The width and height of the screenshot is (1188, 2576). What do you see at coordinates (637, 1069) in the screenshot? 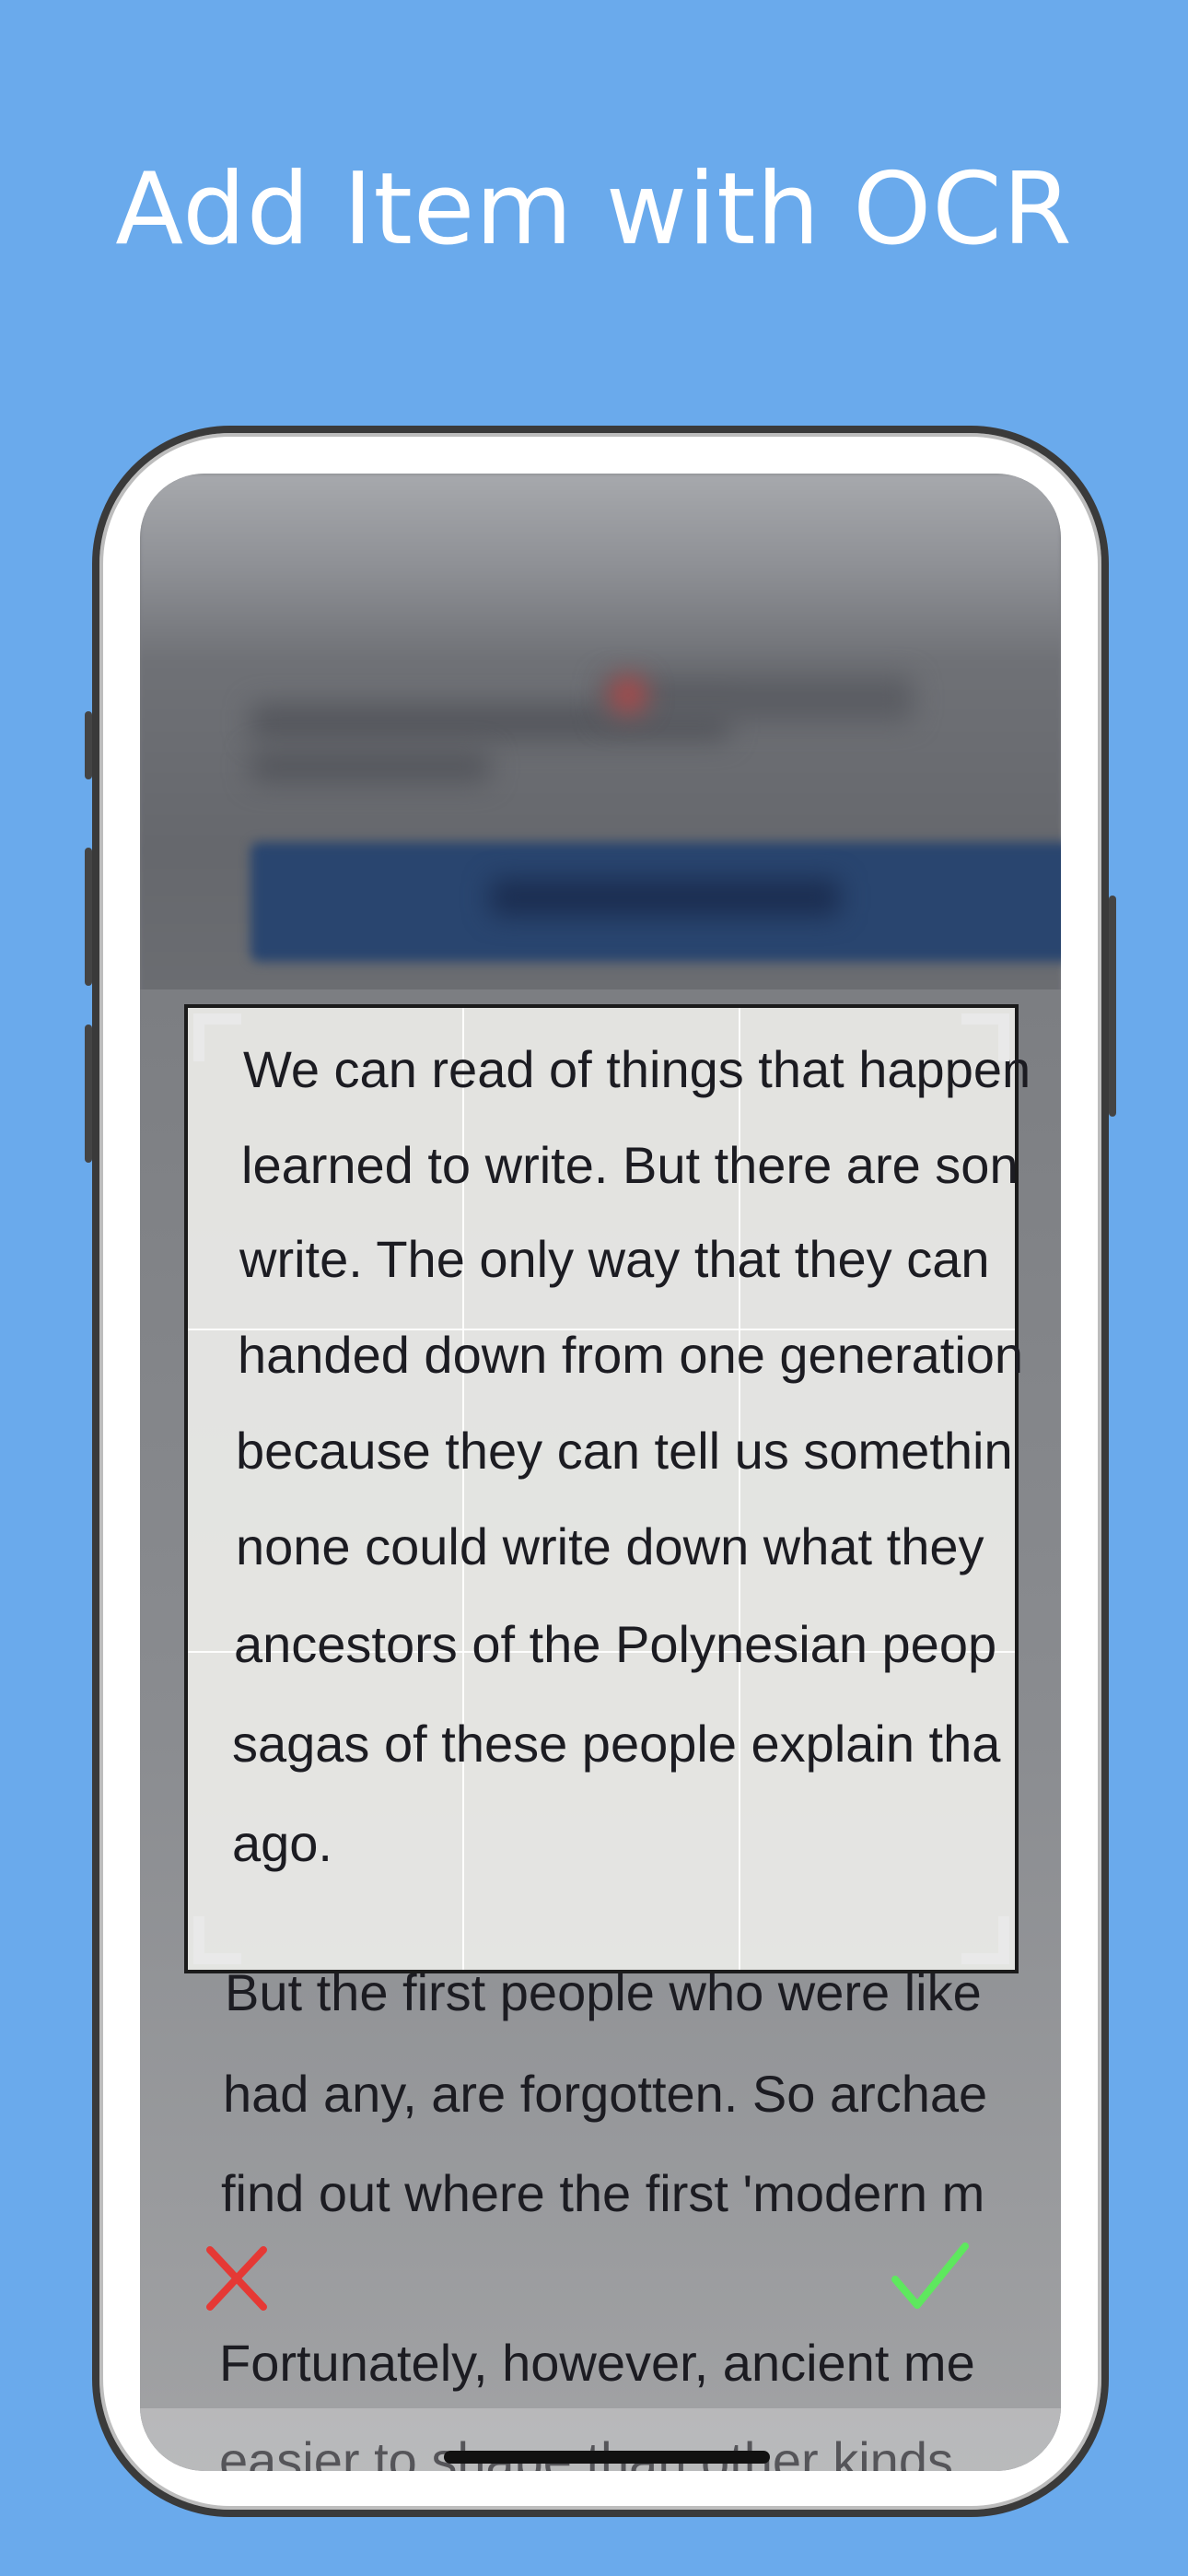
I see `text-line: We can read of things that happen` at bounding box center [637, 1069].